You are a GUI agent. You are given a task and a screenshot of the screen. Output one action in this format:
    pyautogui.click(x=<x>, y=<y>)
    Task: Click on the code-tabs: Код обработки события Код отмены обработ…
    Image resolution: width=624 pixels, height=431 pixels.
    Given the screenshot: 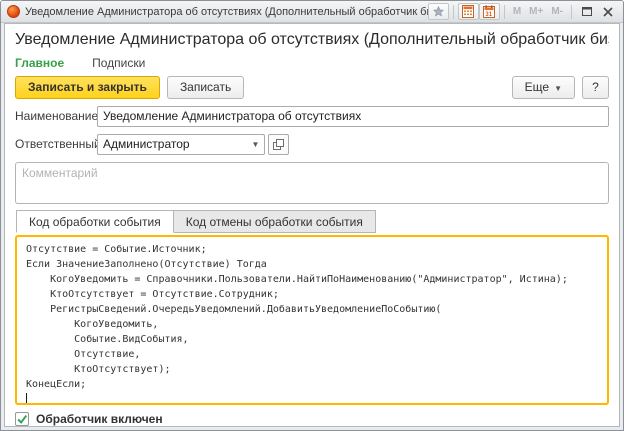 What is the action you would take?
    pyautogui.click(x=312, y=221)
    